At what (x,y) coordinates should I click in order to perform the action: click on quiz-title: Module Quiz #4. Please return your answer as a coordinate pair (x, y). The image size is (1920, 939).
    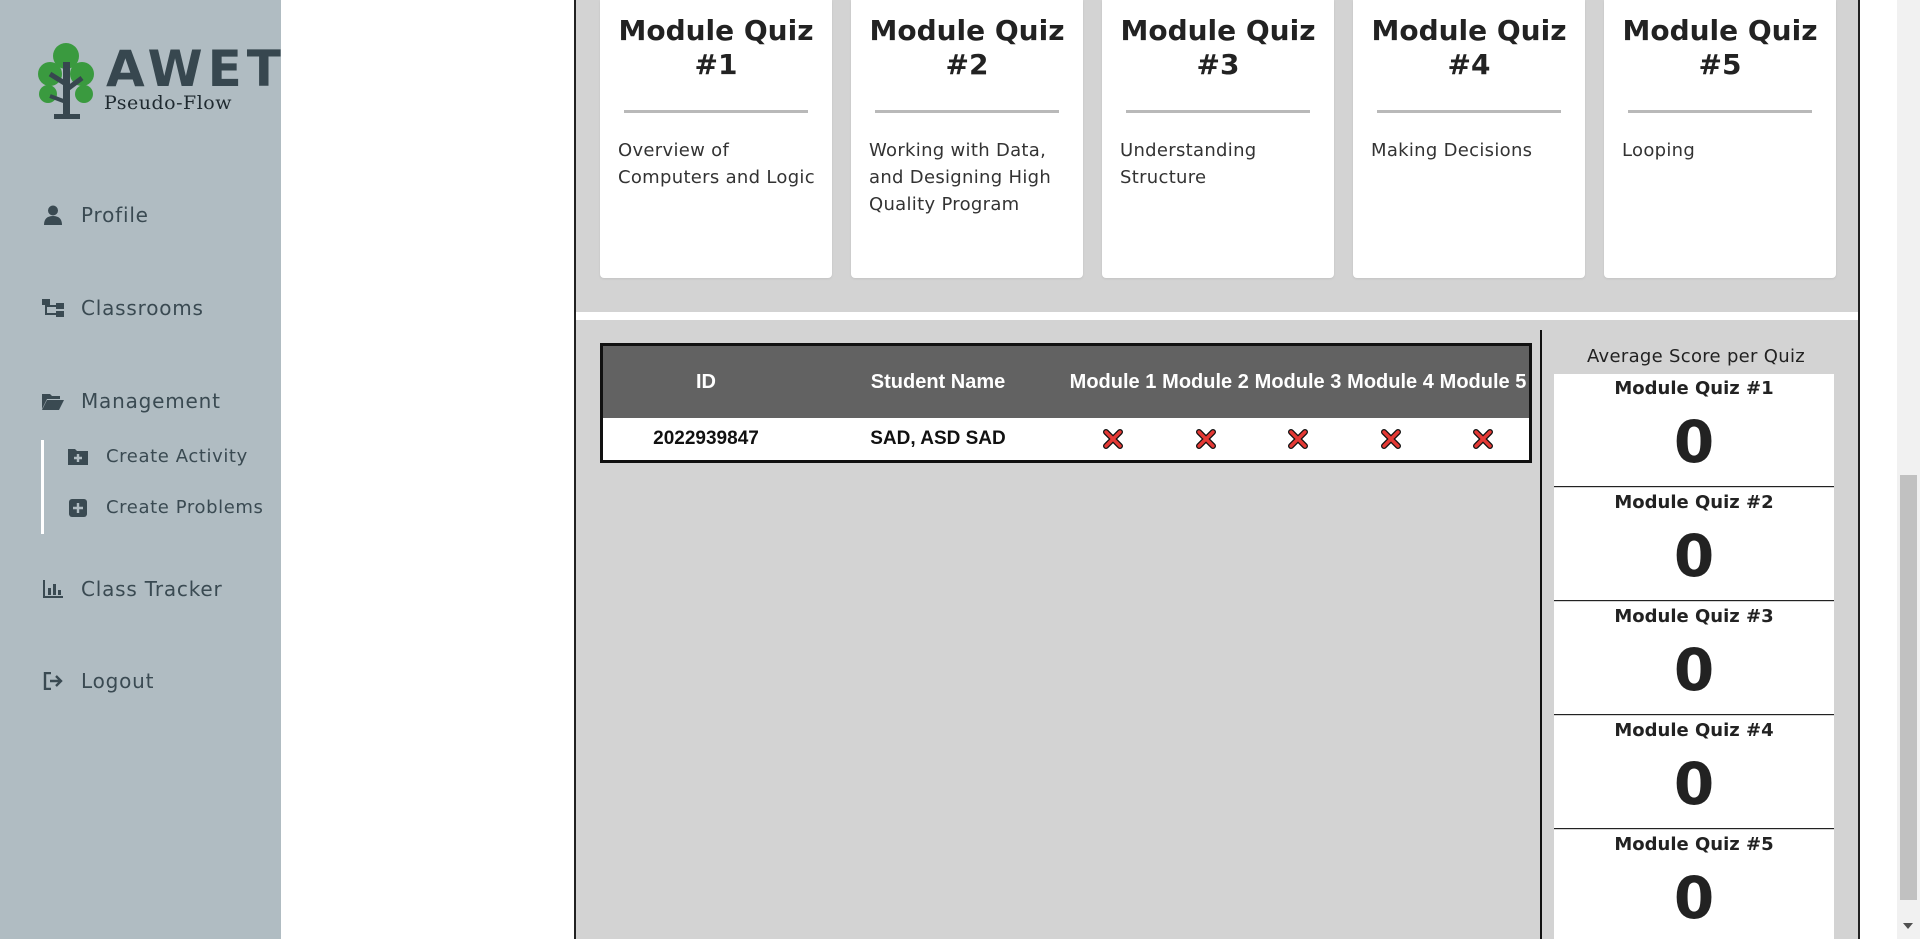
    Looking at the image, I should click on (1469, 47).